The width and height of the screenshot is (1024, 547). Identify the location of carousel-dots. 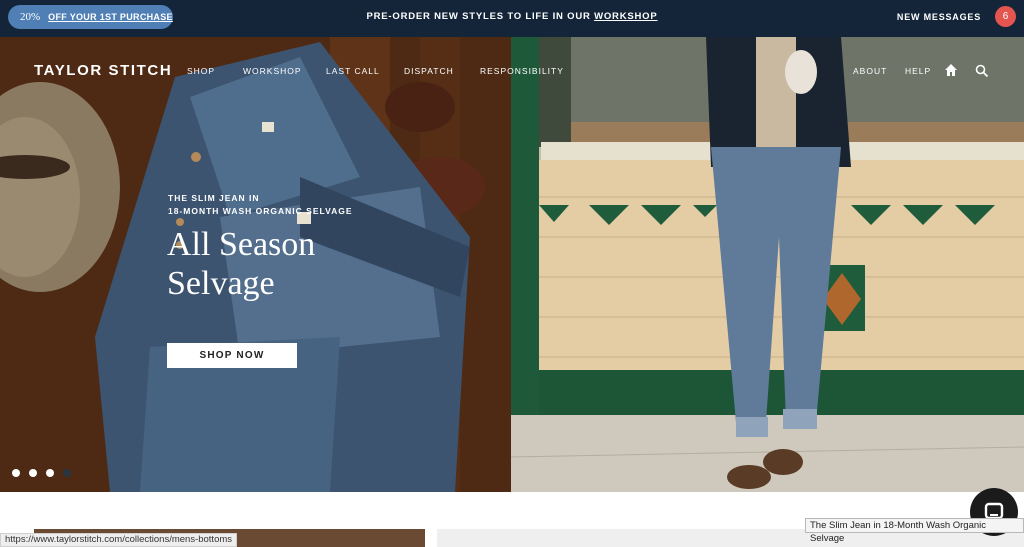
(41, 473).